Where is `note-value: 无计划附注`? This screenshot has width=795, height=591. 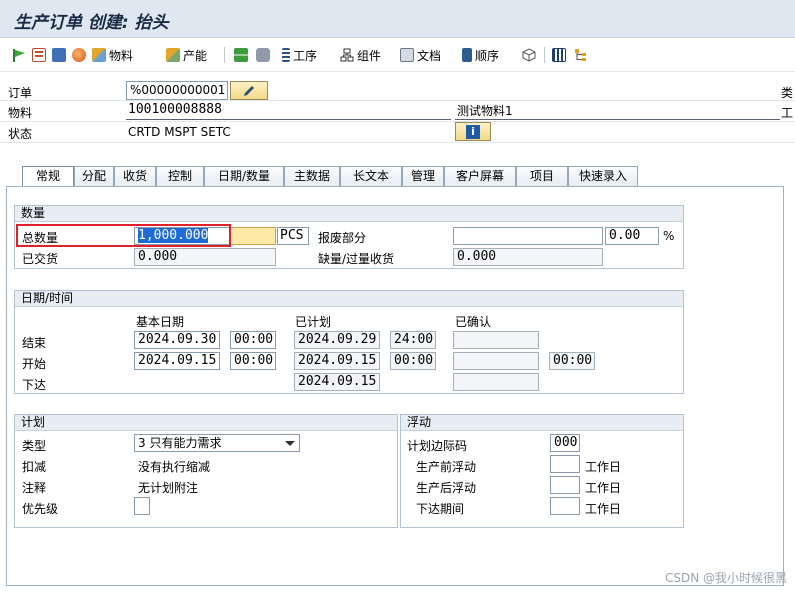 note-value: 无计划附注 is located at coordinates (168, 488).